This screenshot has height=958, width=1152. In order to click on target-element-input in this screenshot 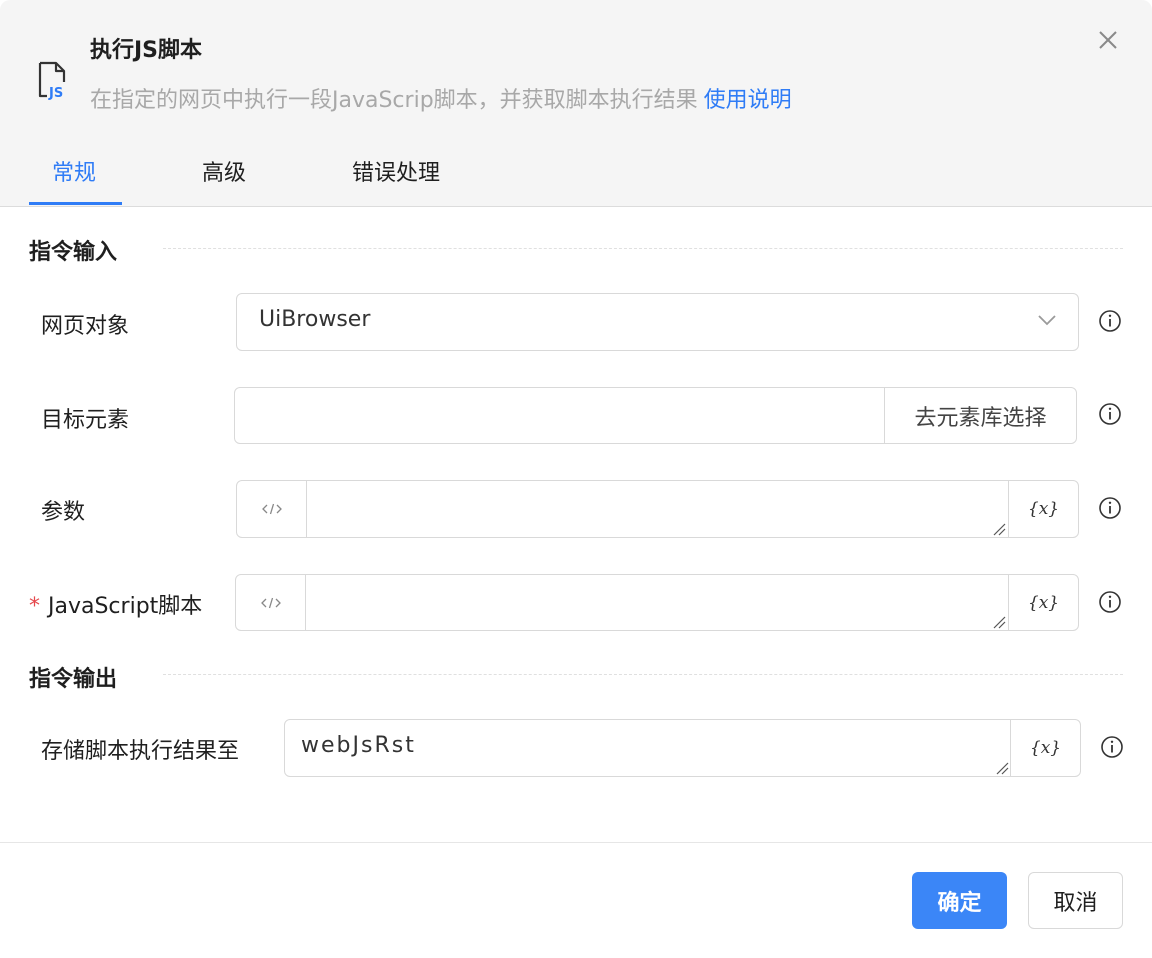, I will do `click(559, 415)`.